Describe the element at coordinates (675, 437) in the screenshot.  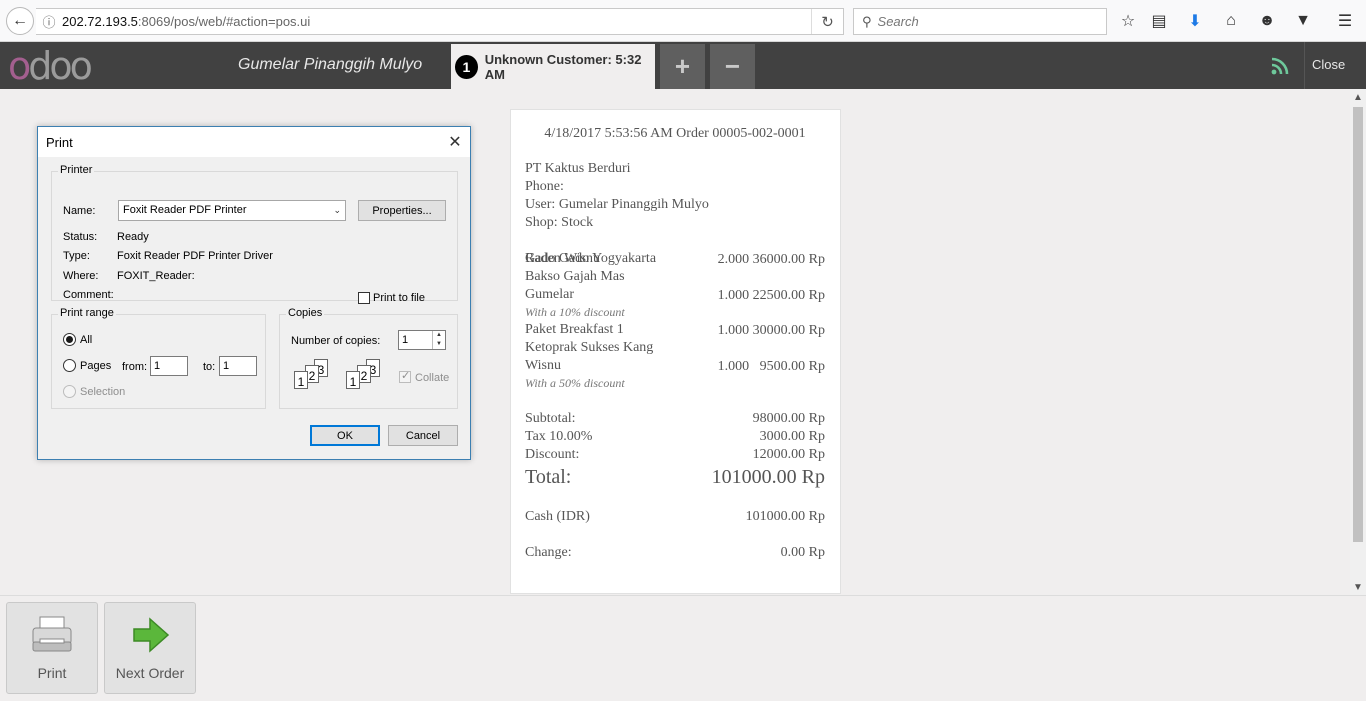
I see `tax-row: Tax 10.00% 3000.00 Rp` at that location.